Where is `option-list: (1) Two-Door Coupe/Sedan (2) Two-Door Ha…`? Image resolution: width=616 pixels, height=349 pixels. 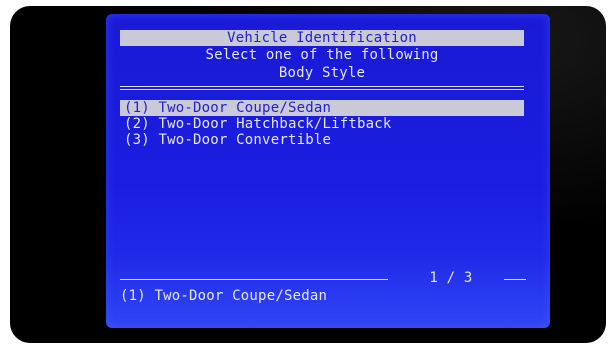 option-list: (1) Two-Door Coupe/Sedan (2) Two-Door Ha… is located at coordinates (322, 124).